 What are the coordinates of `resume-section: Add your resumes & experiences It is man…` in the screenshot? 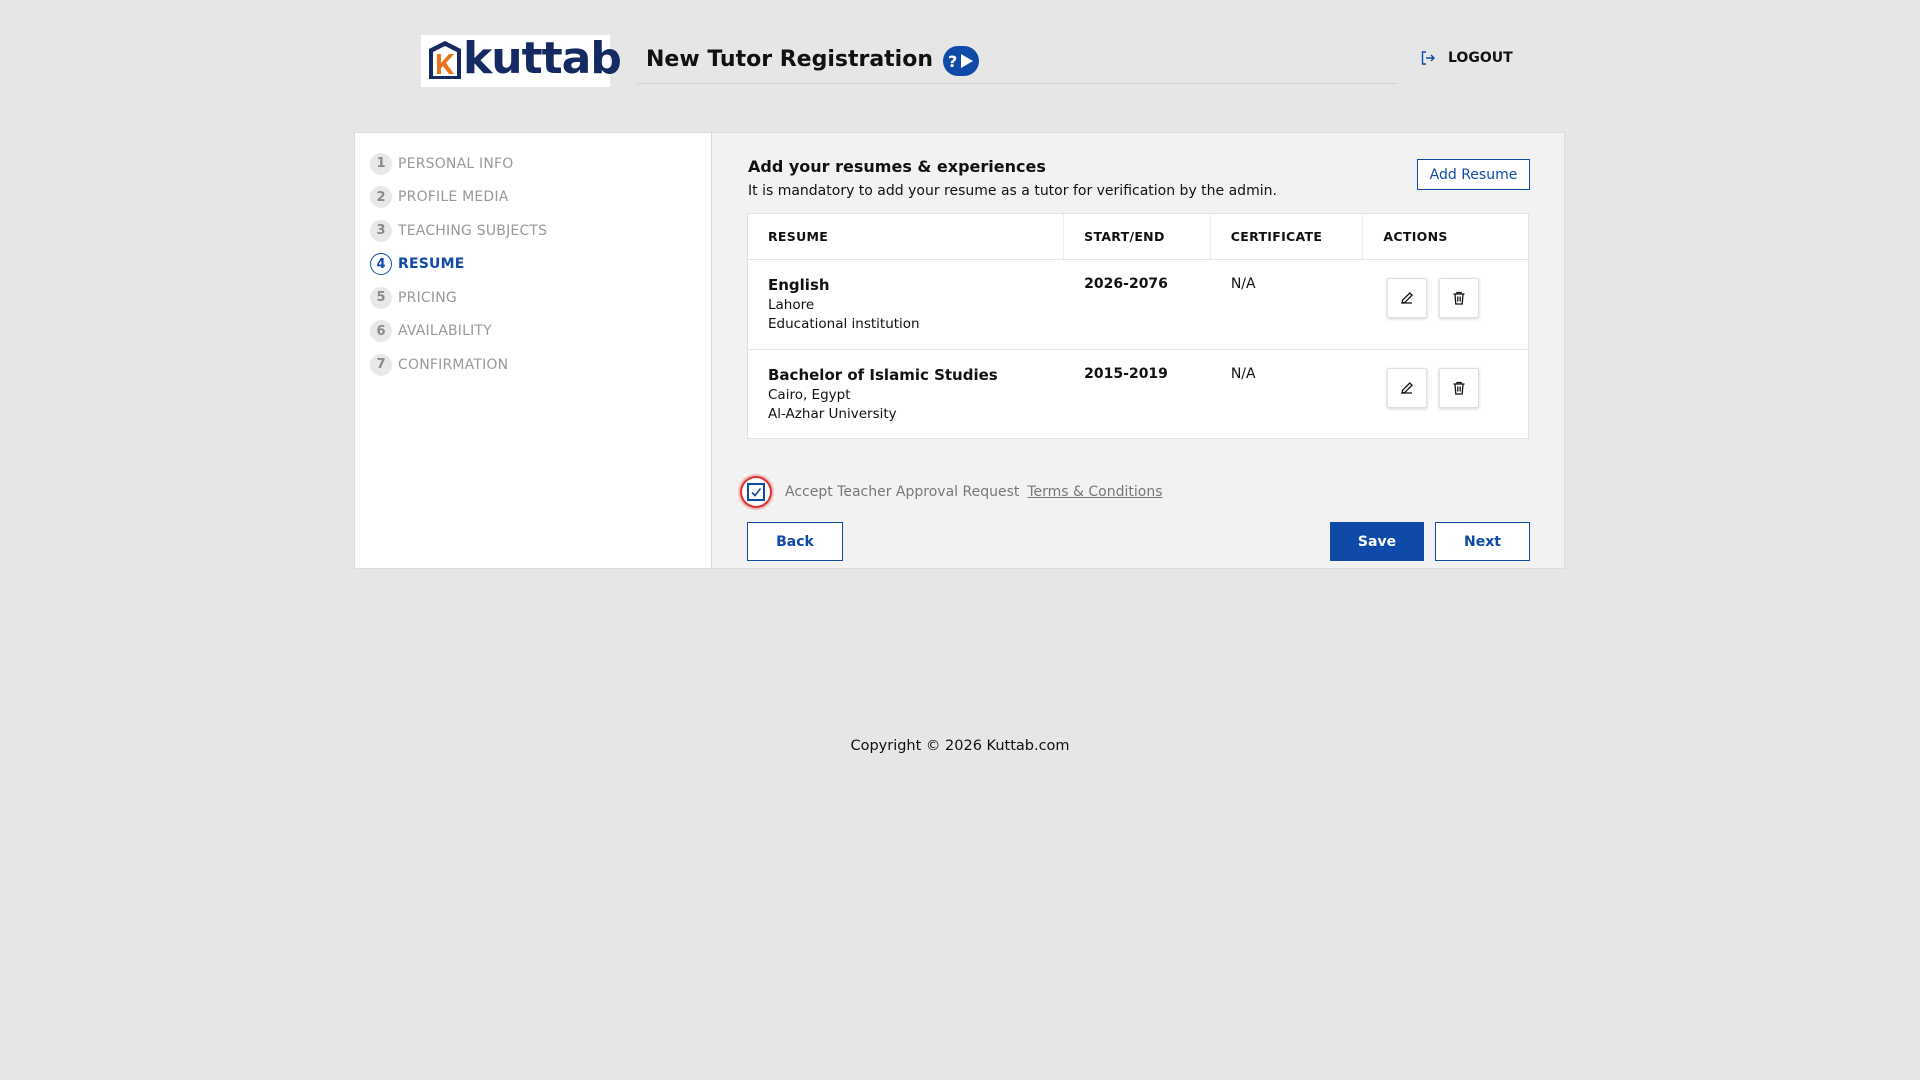 It's located at (1139, 178).